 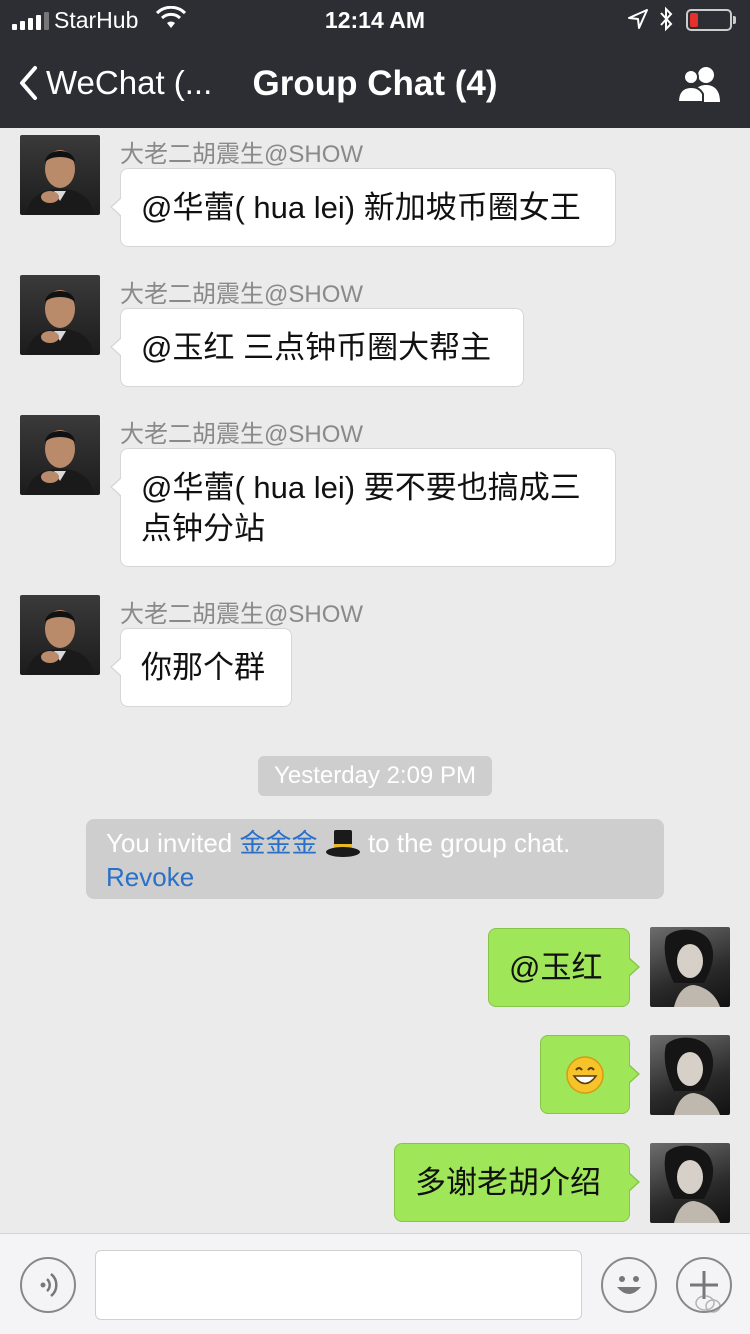 What do you see at coordinates (666, 19) in the screenshot?
I see `bluetooth-icon` at bounding box center [666, 19].